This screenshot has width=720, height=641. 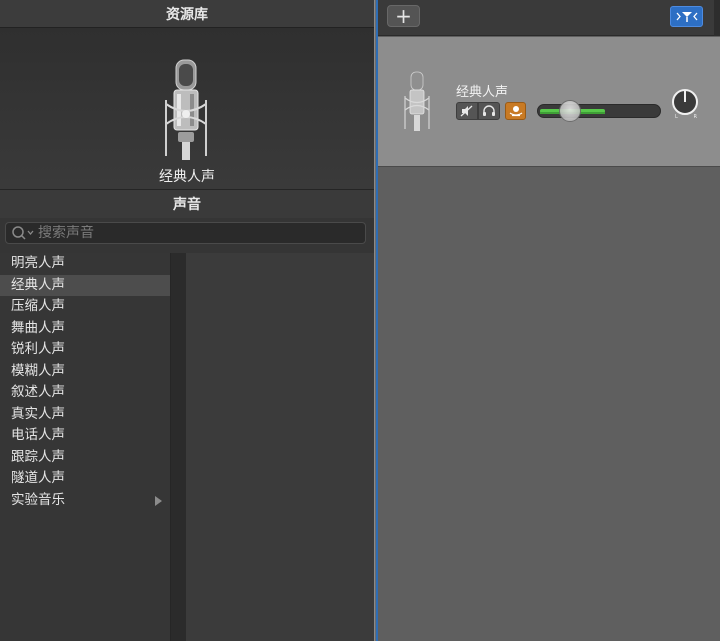 I want to click on sound-preview: 经典人声, so click(x=187, y=109).